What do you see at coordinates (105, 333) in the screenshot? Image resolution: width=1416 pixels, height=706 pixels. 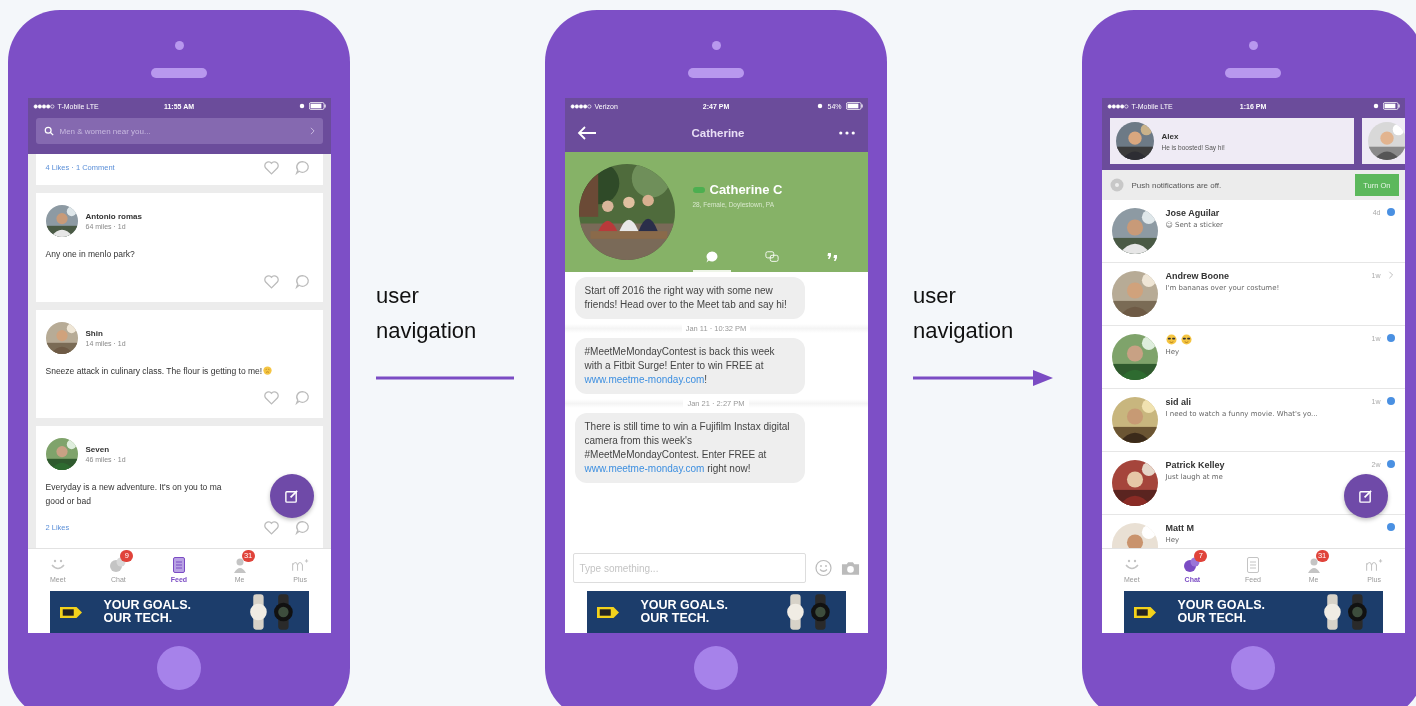 I see `poster-name: Shin` at bounding box center [105, 333].